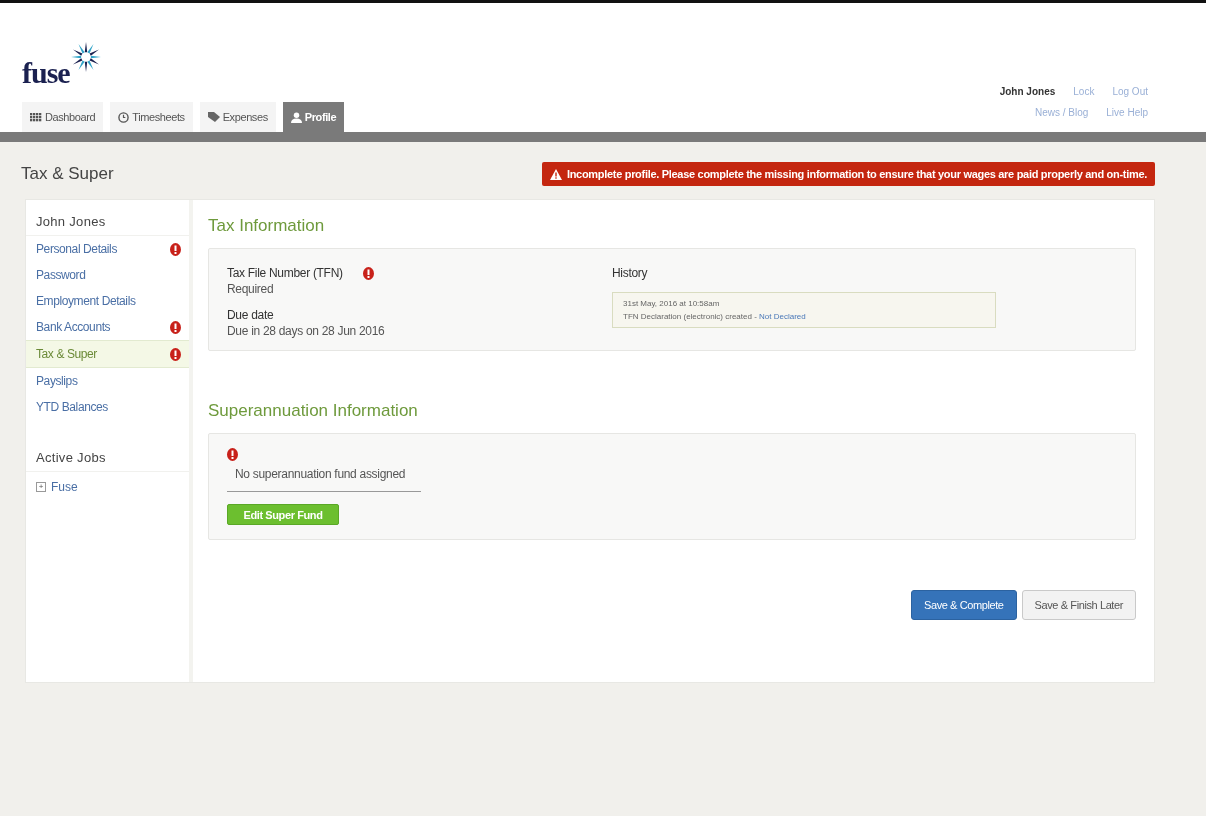  What do you see at coordinates (107, 218) in the screenshot?
I see `sidebar-heading: John Jones` at bounding box center [107, 218].